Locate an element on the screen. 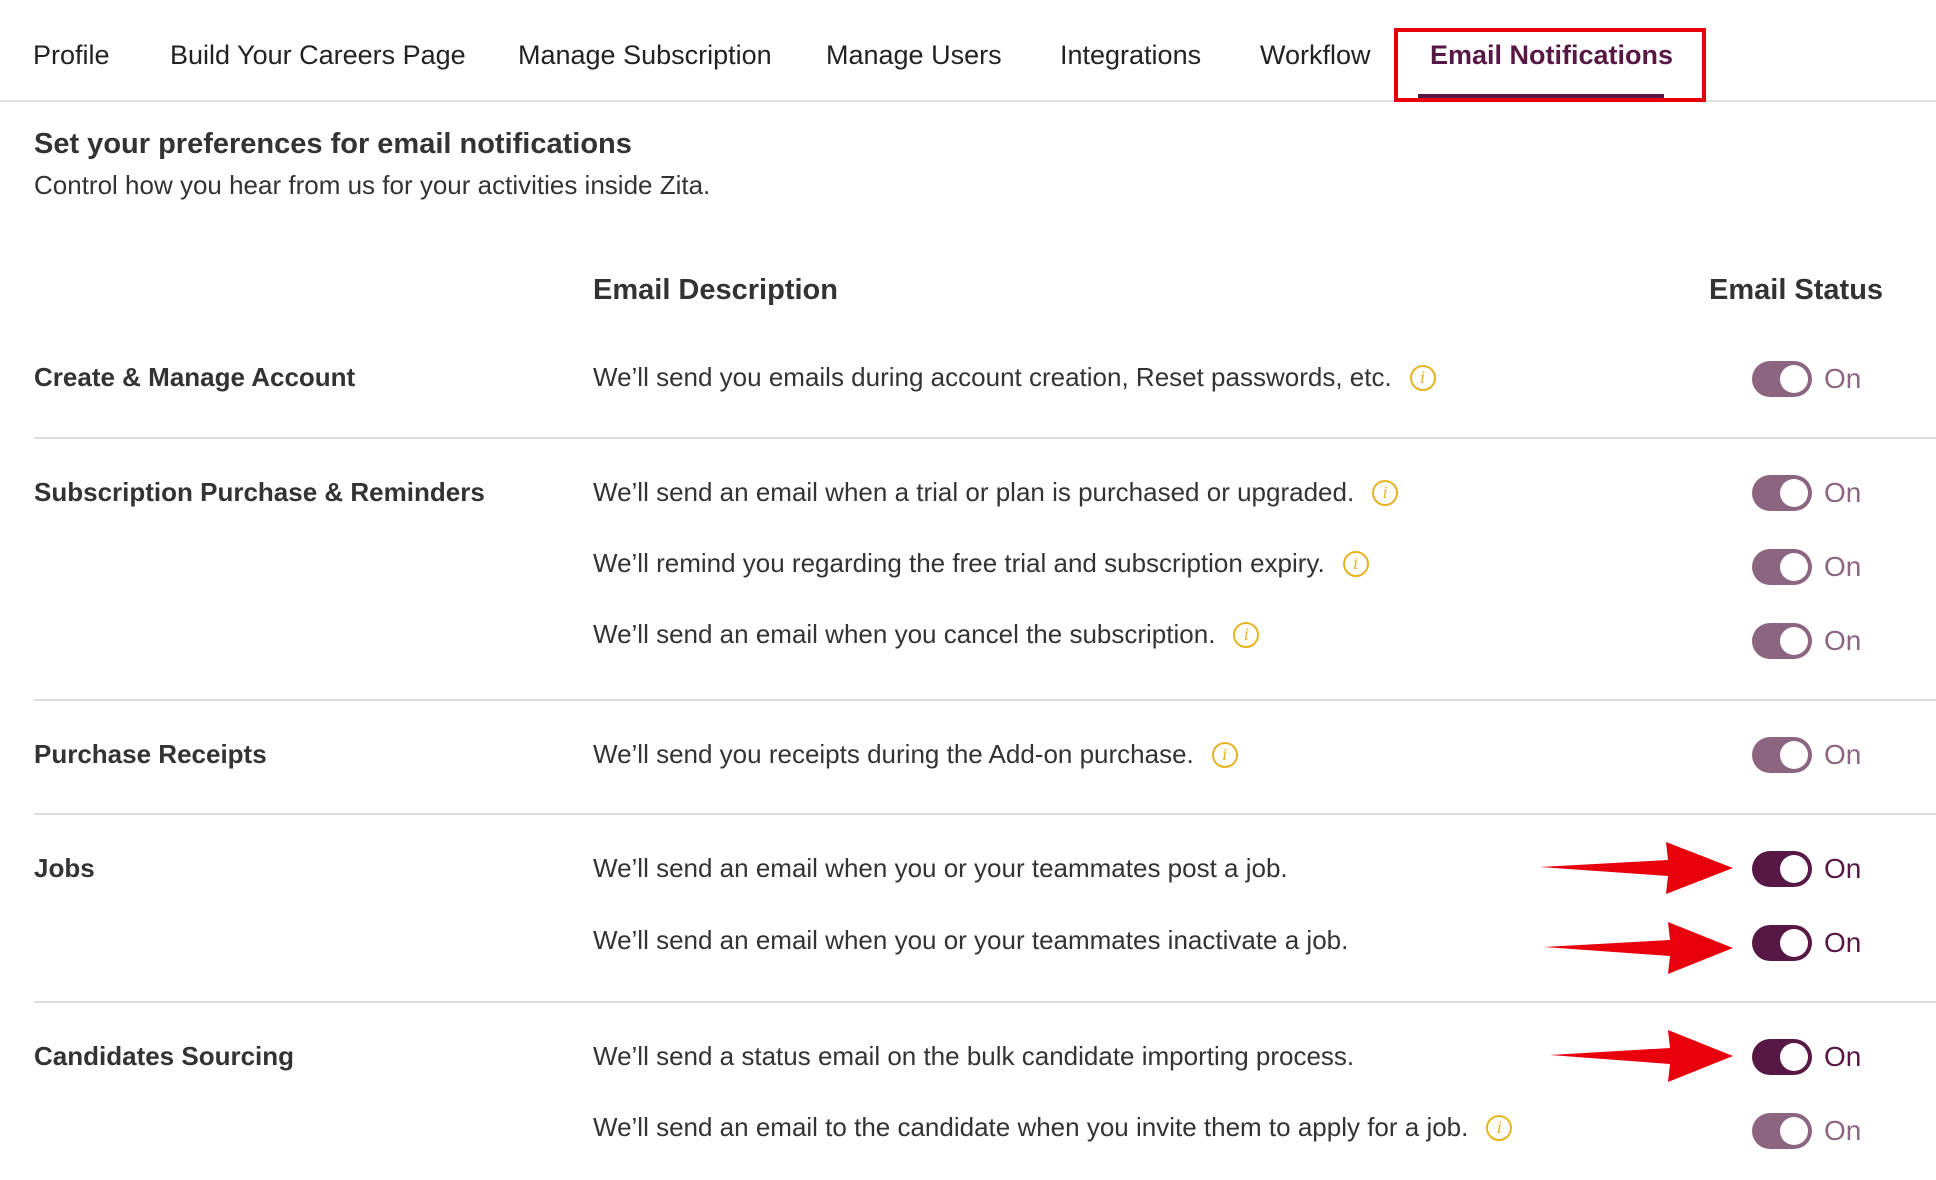 The image size is (1936, 1180). section-title-purchase-receipts: Purchase Receipts is located at coordinates (150, 754).